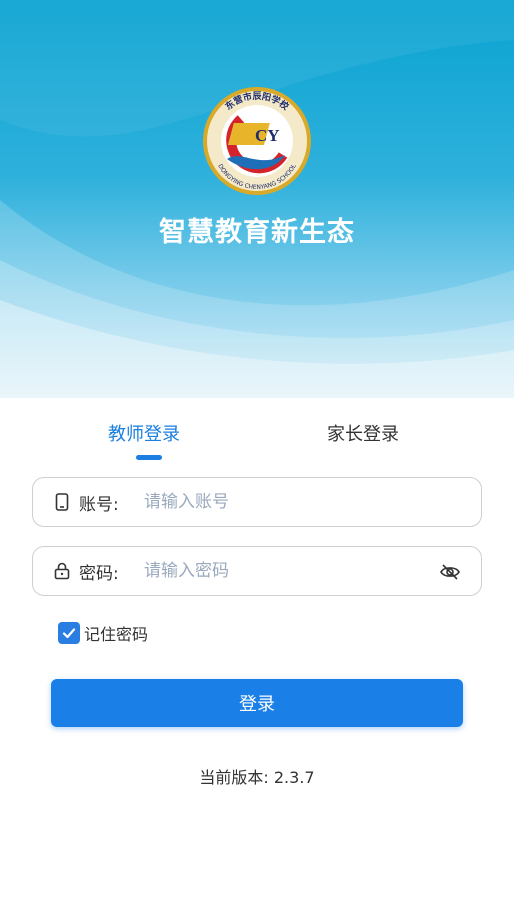  Describe the element at coordinates (62, 571) in the screenshot. I see `lock-icon` at that location.